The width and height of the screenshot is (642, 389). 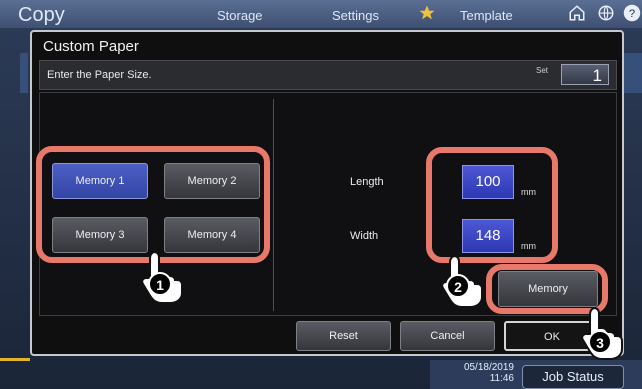 What do you see at coordinates (458, 286) in the screenshot?
I see `step-2-badge: 2` at bounding box center [458, 286].